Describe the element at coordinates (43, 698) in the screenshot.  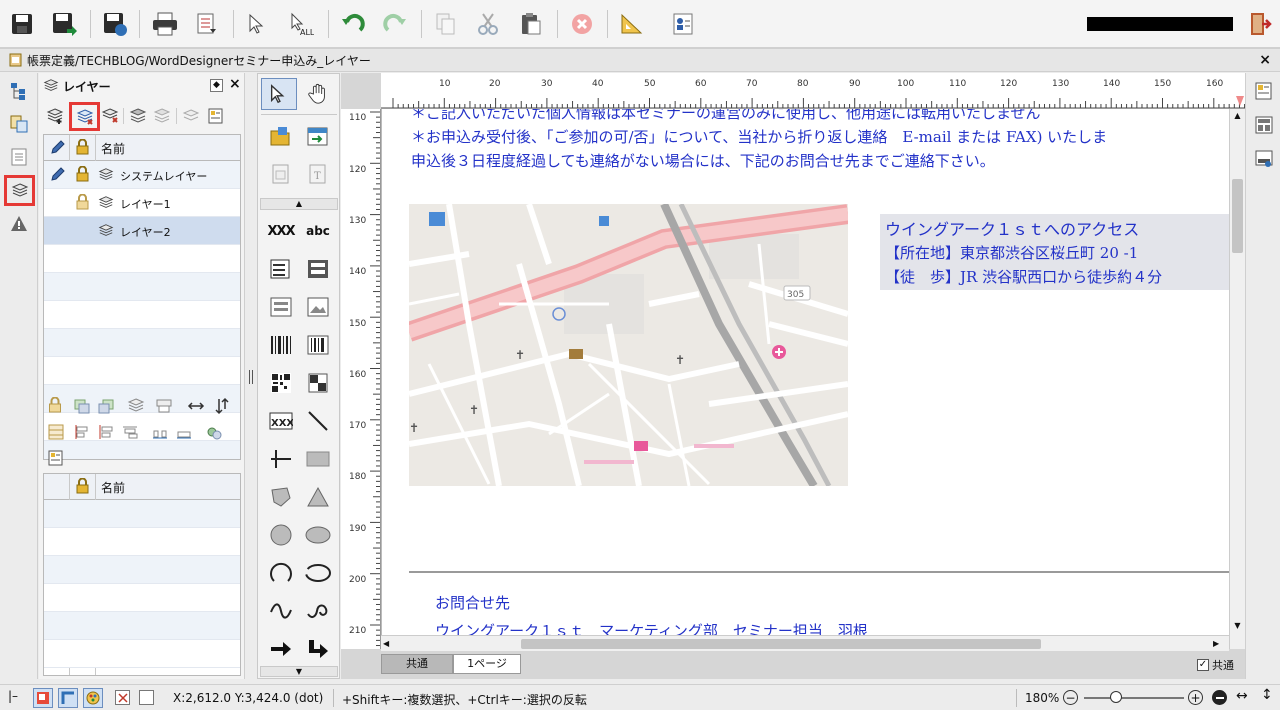
I see `snap-grid-toggle` at that location.